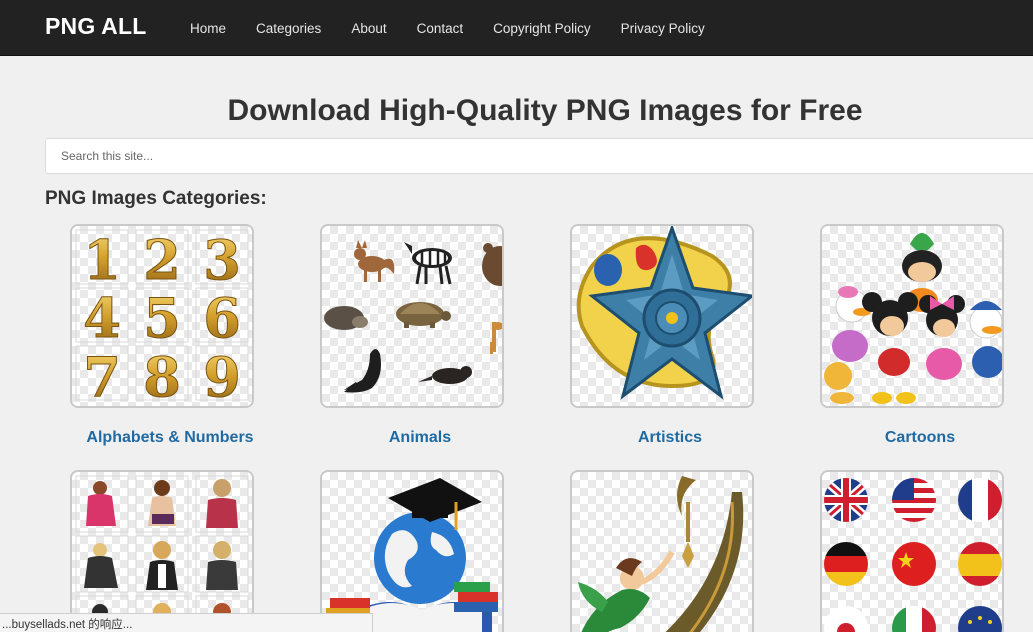 Image resolution: width=1033 pixels, height=632 pixels. I want to click on category-card-animals, so click(412, 316).